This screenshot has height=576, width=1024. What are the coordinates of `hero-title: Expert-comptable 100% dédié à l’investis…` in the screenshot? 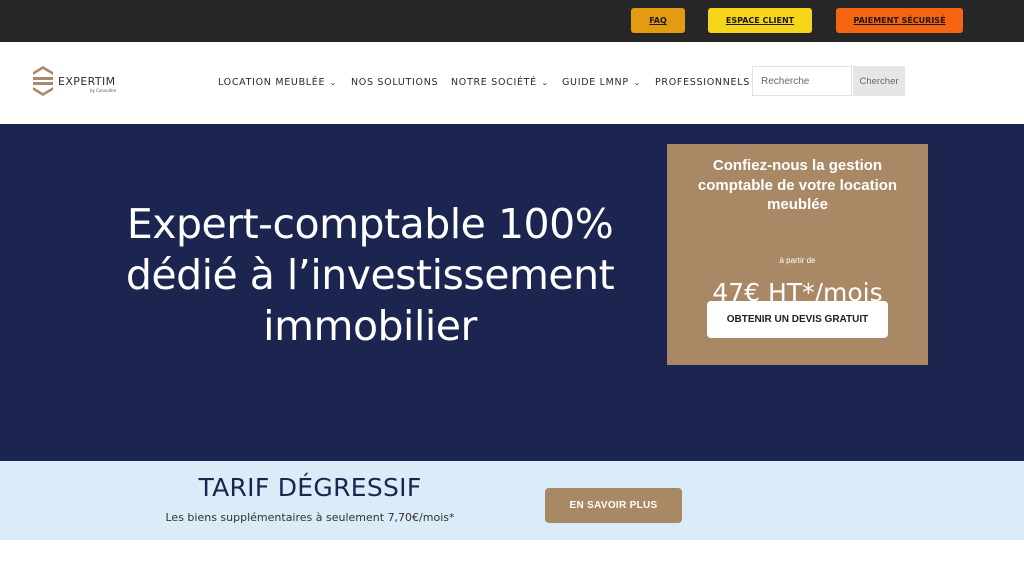 It's located at (370, 275).